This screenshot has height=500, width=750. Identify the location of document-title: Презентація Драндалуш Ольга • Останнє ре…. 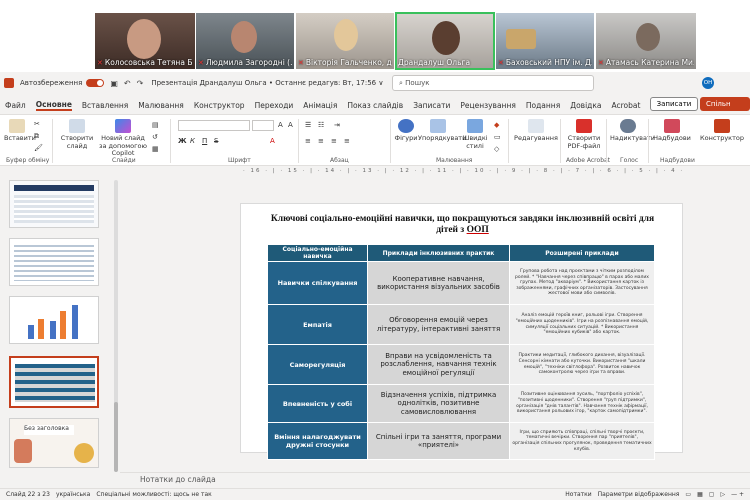
(267, 83).